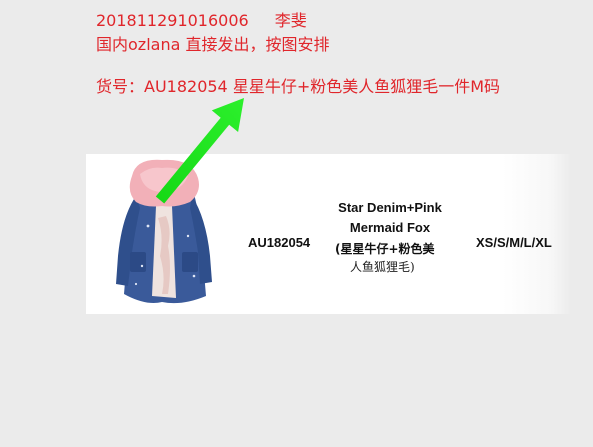 The height and width of the screenshot is (447, 593). I want to click on product-name-chinese-line-2: 人鱼狐狸毛), so click(382, 267).